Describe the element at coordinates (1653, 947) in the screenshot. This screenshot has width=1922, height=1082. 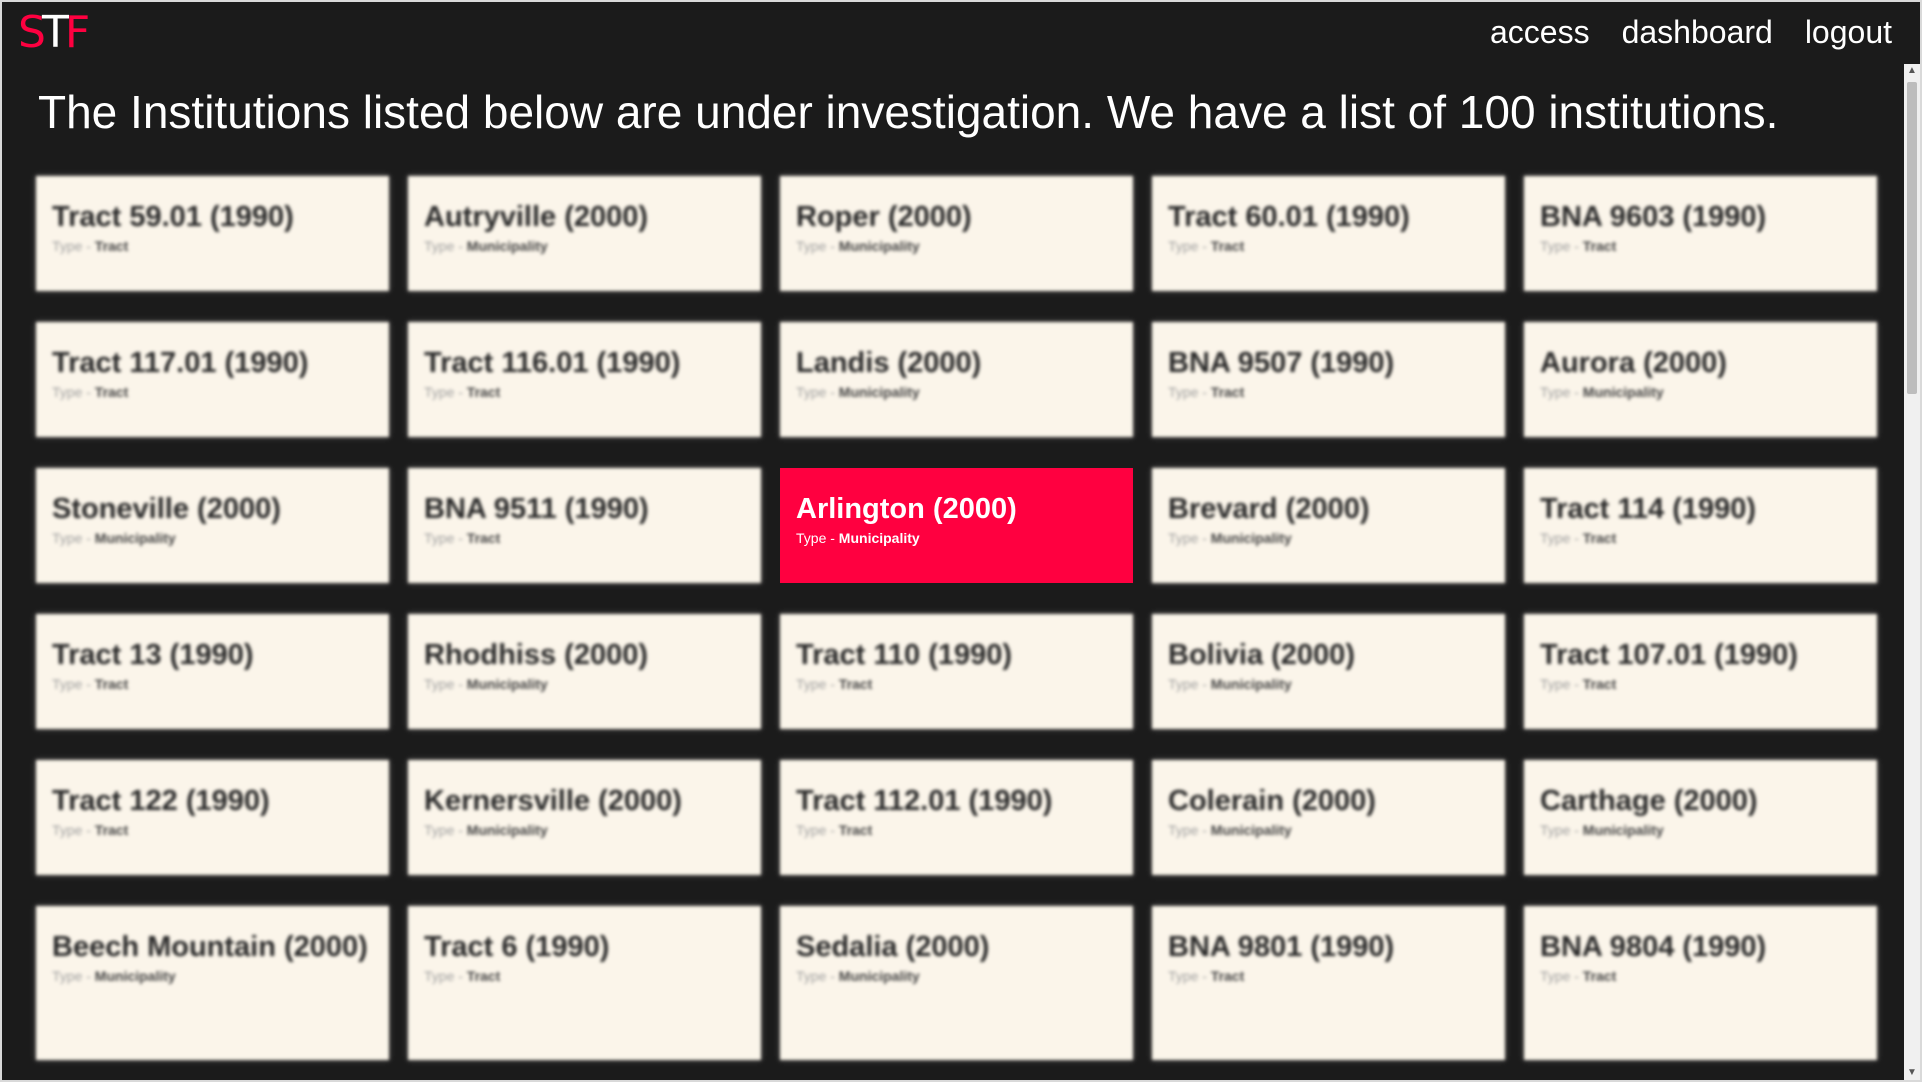
I see `institution-name: BNA 9804 (1990)` at that location.